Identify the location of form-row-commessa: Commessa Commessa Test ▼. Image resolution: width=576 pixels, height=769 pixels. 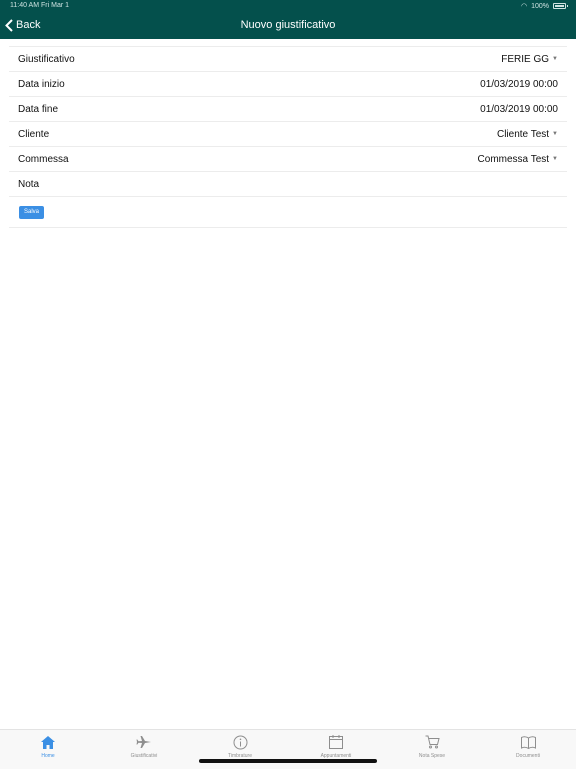
(288, 159).